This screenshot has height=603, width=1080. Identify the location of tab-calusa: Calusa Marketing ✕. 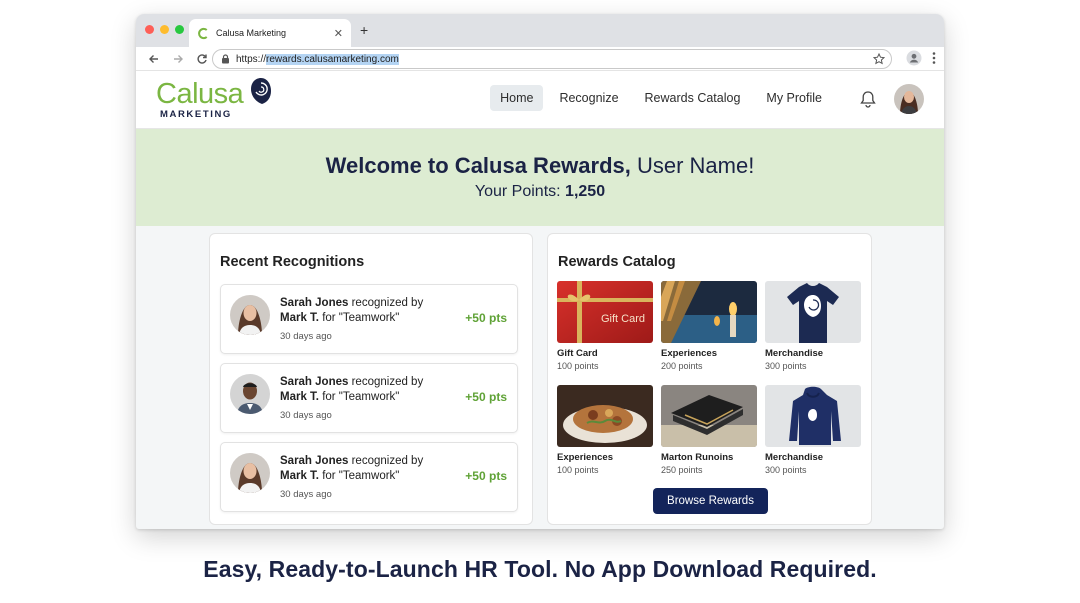
(270, 33).